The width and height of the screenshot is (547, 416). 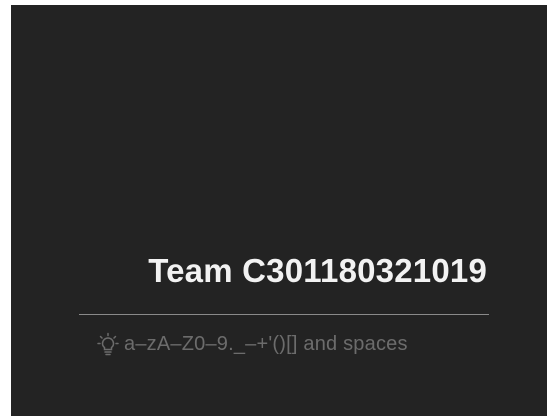 I want to click on allowed-characters-hint: a–zA–Z0–9._–+'()[] and spaces, so click(x=252, y=344).